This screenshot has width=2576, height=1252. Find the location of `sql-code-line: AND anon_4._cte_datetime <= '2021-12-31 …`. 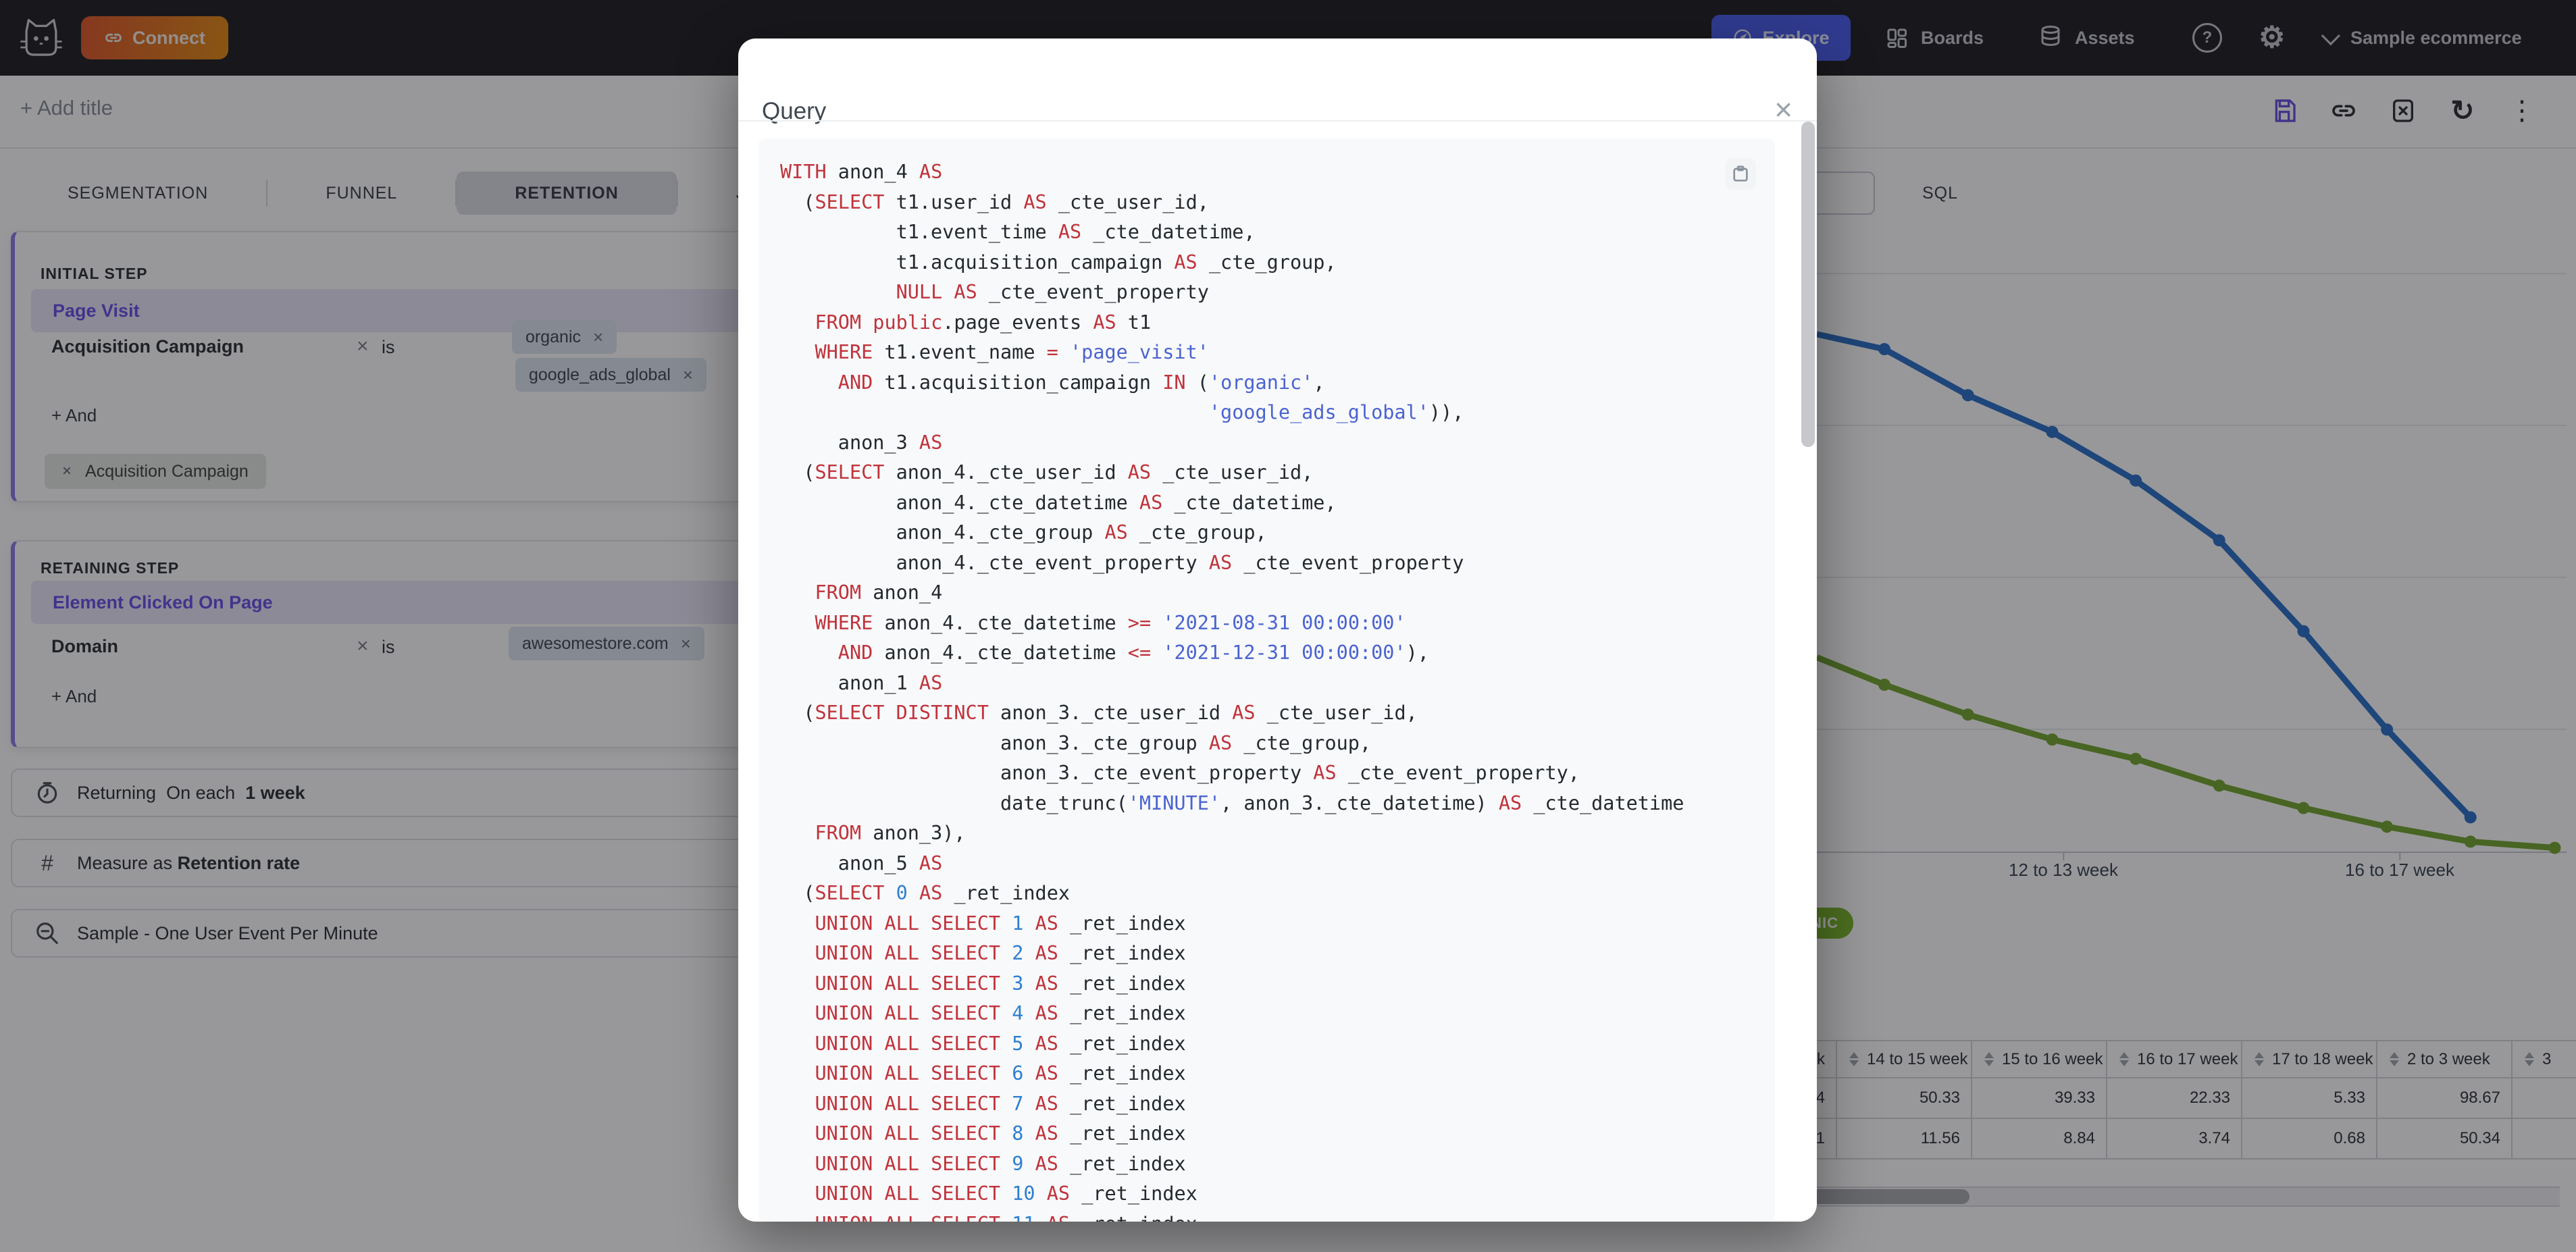

sql-code-line: AND anon_4._cte_datetime <= '2021-12-31 … is located at coordinates (1133, 653).